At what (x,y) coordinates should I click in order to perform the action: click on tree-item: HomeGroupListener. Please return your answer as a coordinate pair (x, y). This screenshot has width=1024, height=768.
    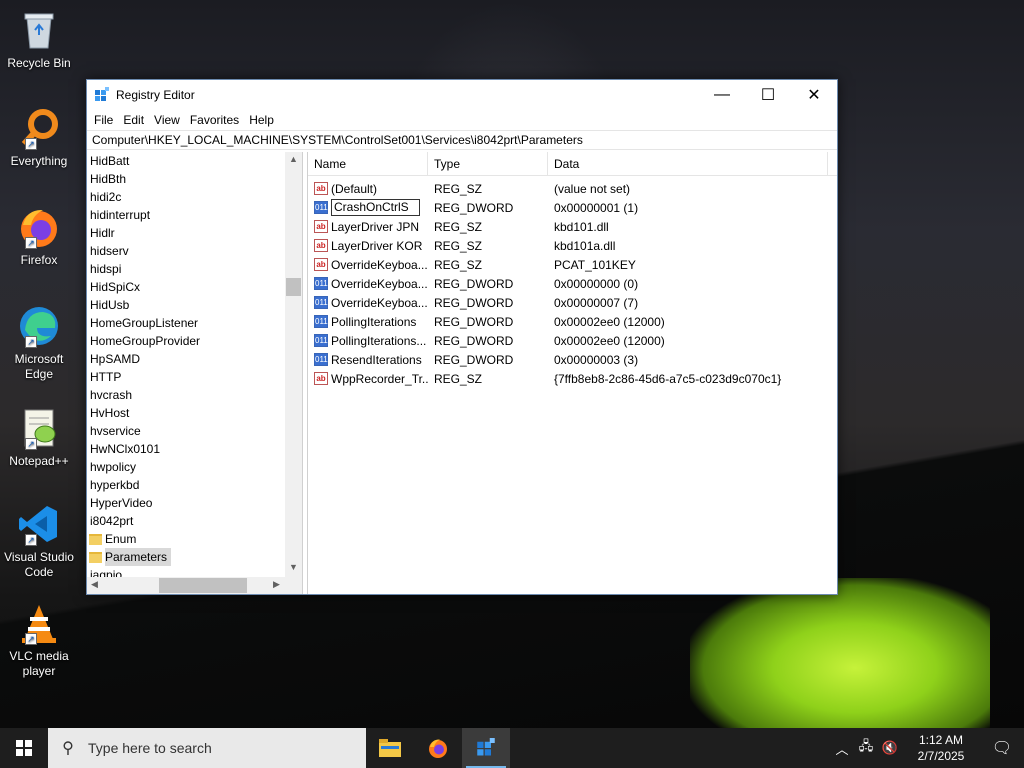
    Looking at the image, I should click on (194, 323).